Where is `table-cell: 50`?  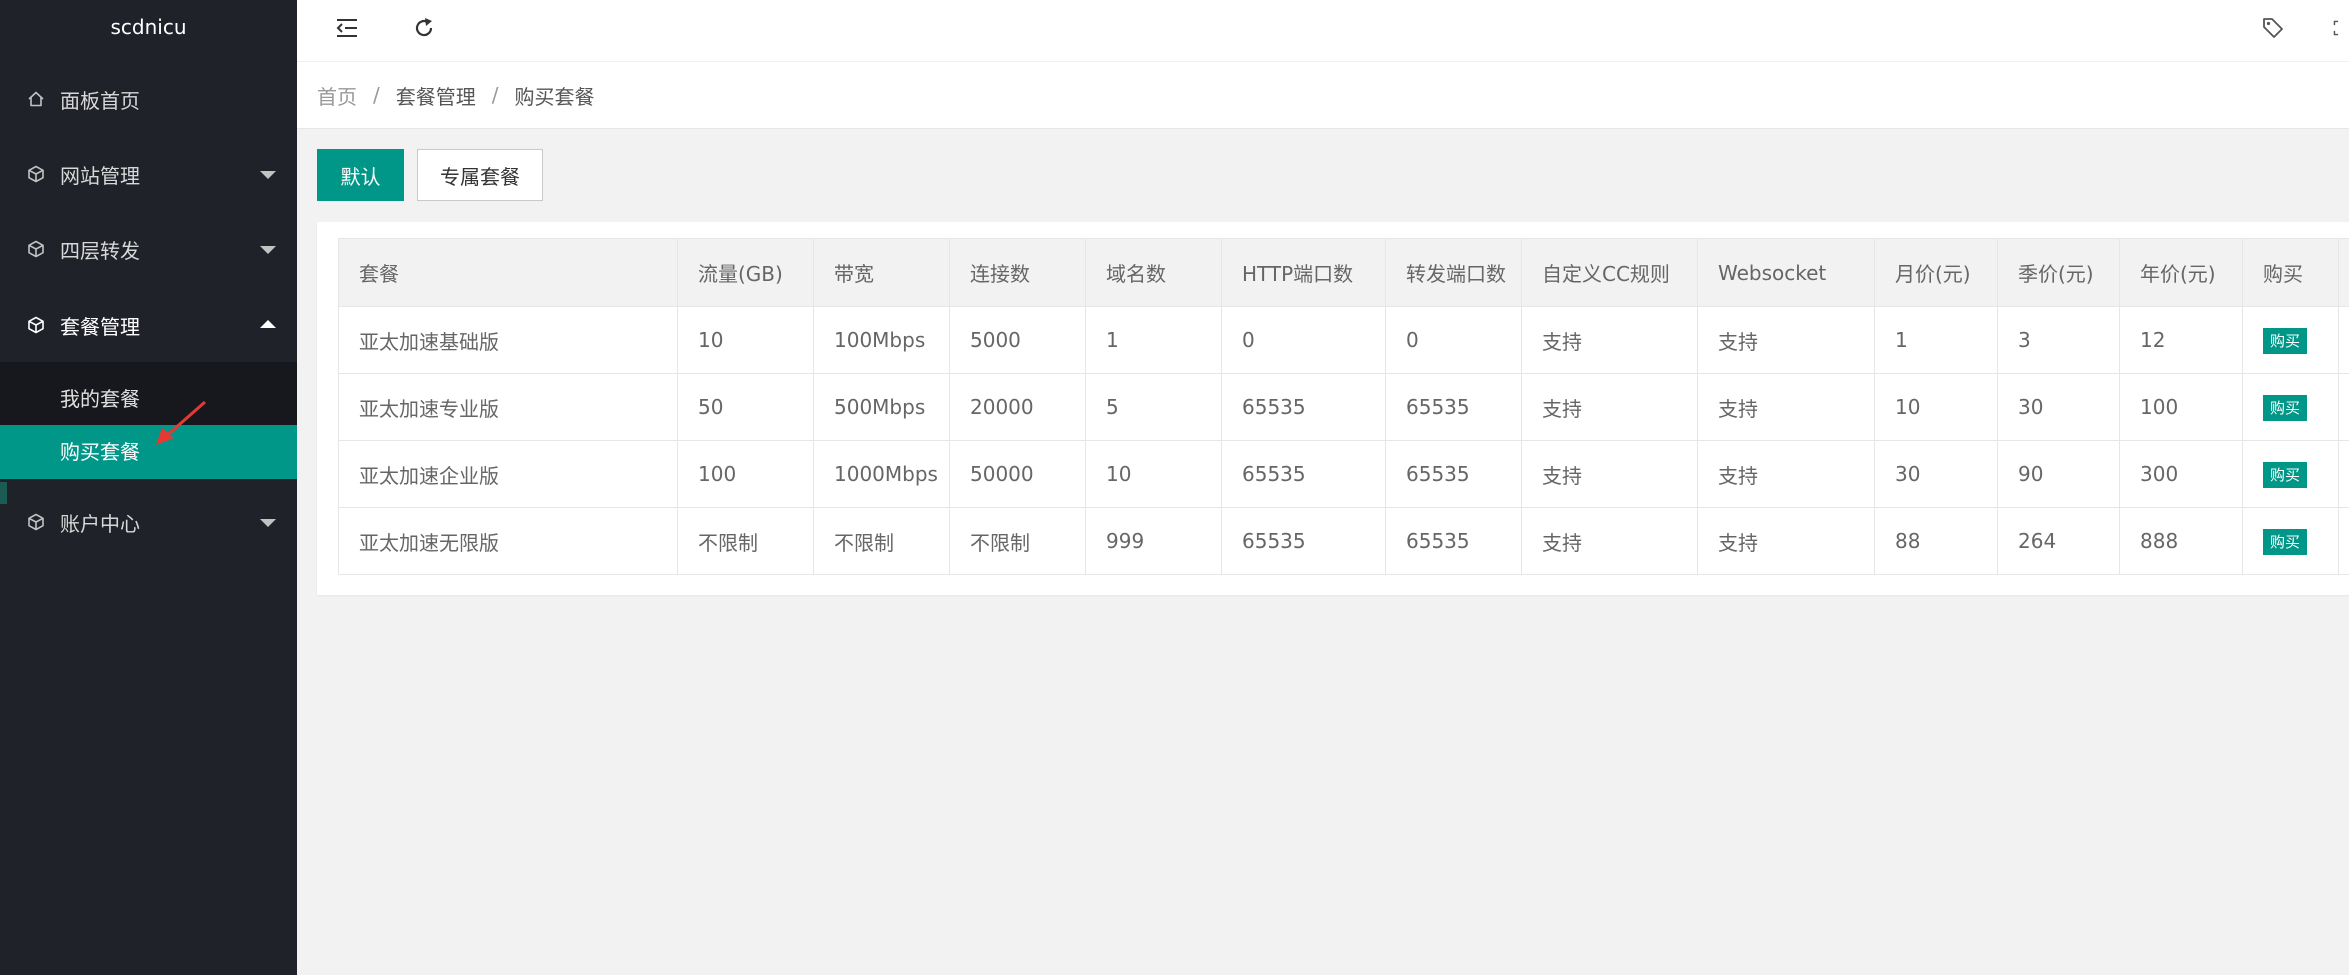
table-cell: 50 is located at coordinates (746, 407).